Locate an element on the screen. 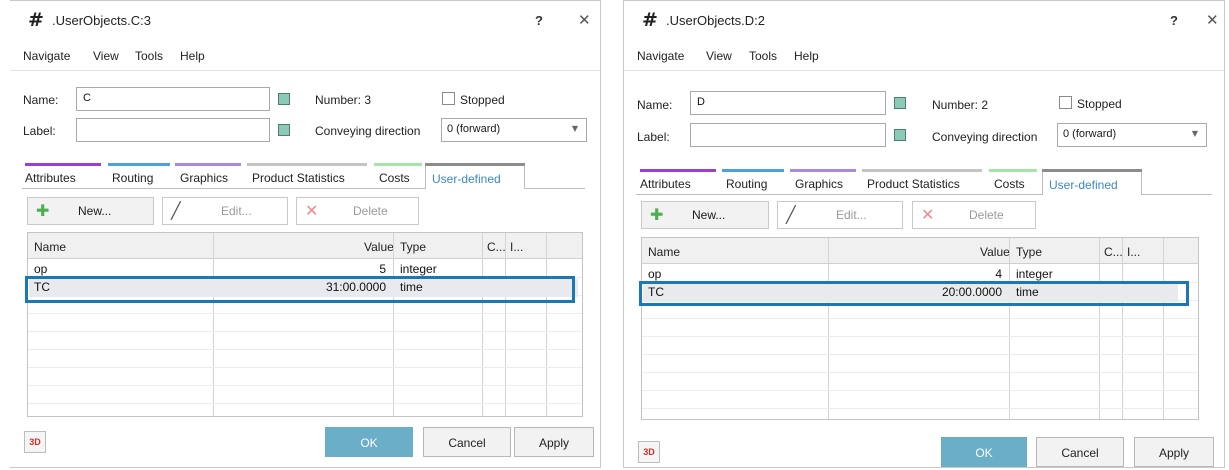  name-field: C is located at coordinates (173, 99).